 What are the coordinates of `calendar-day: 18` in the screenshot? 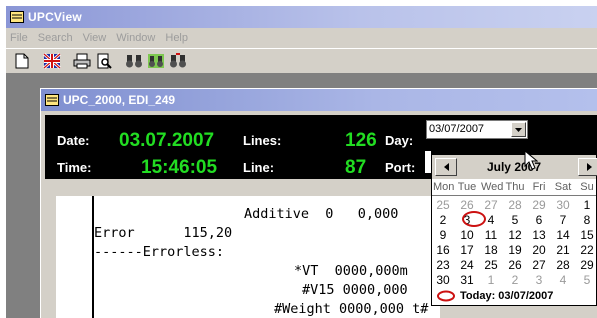 It's located at (491, 250).